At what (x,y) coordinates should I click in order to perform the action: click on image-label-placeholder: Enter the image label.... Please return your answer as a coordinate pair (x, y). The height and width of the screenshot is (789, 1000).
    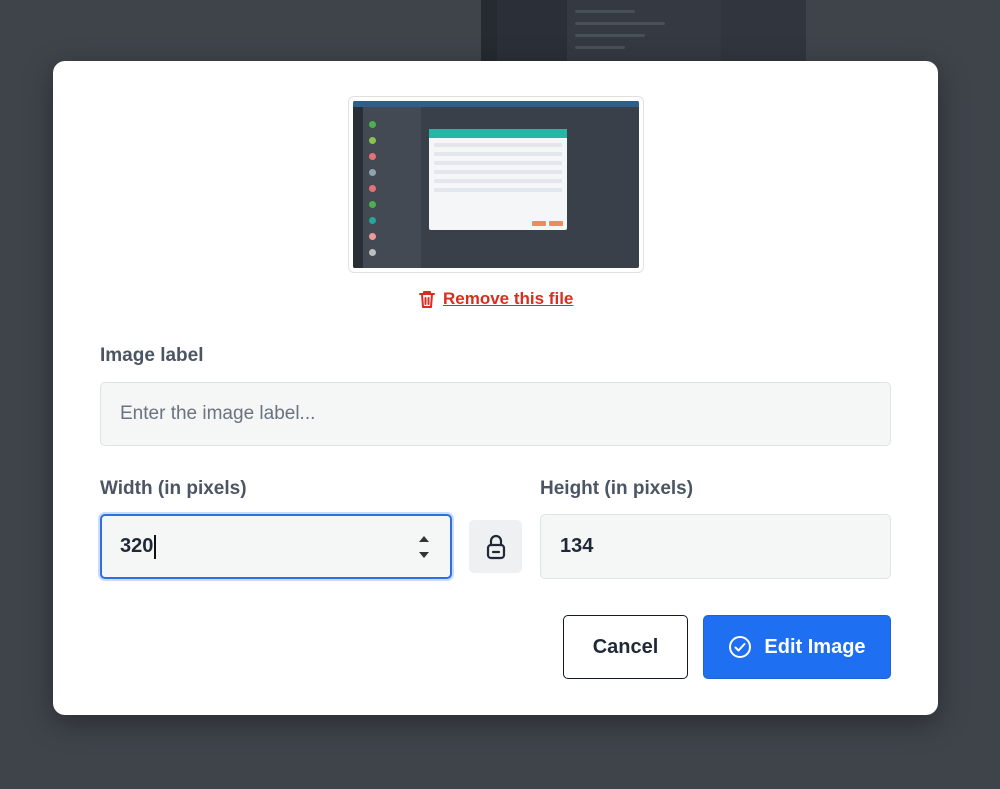
    Looking at the image, I should click on (218, 413).